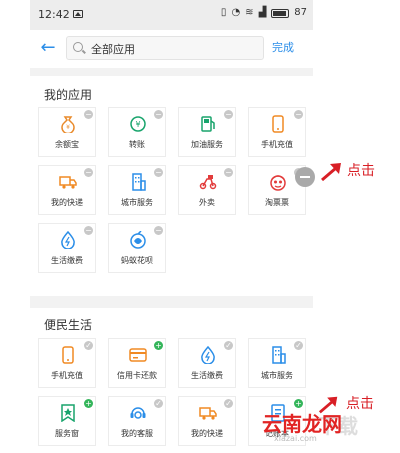  I want to click on my-app-tile: 生活缴费 −, so click(67, 248).